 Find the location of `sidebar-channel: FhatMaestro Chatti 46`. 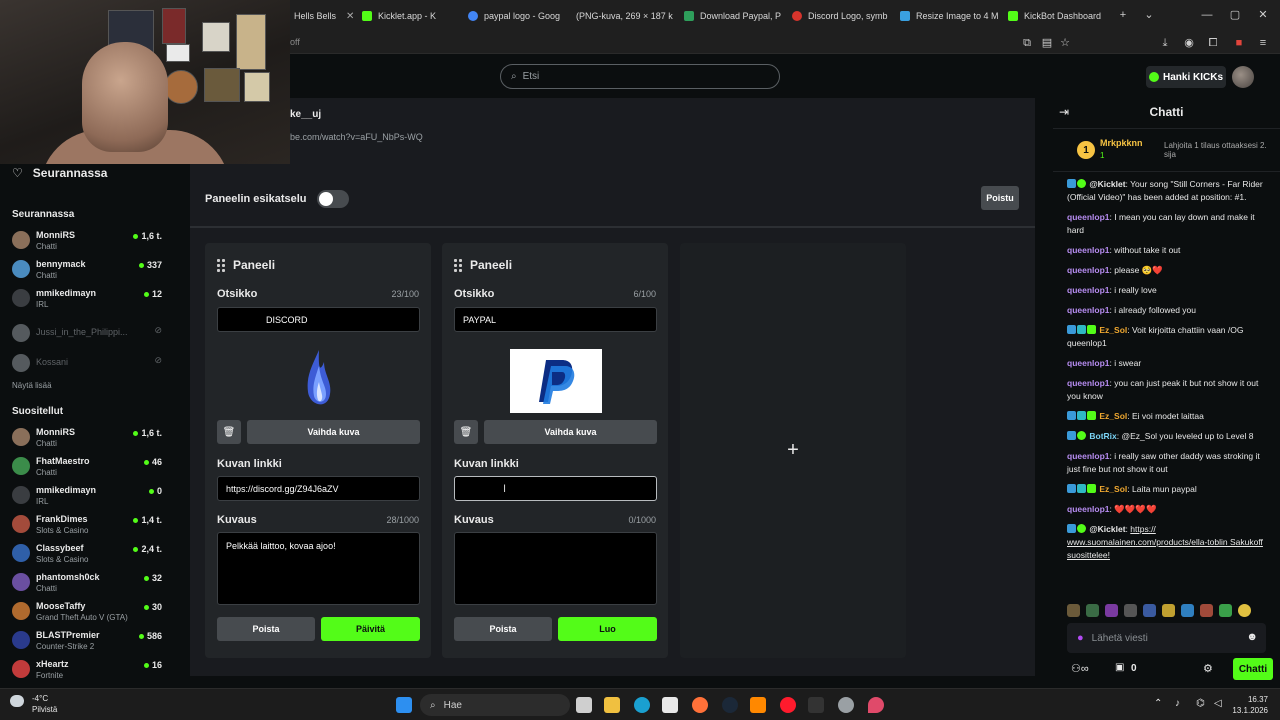

sidebar-channel: FhatMaestro Chatti 46 is located at coordinates (87, 467).